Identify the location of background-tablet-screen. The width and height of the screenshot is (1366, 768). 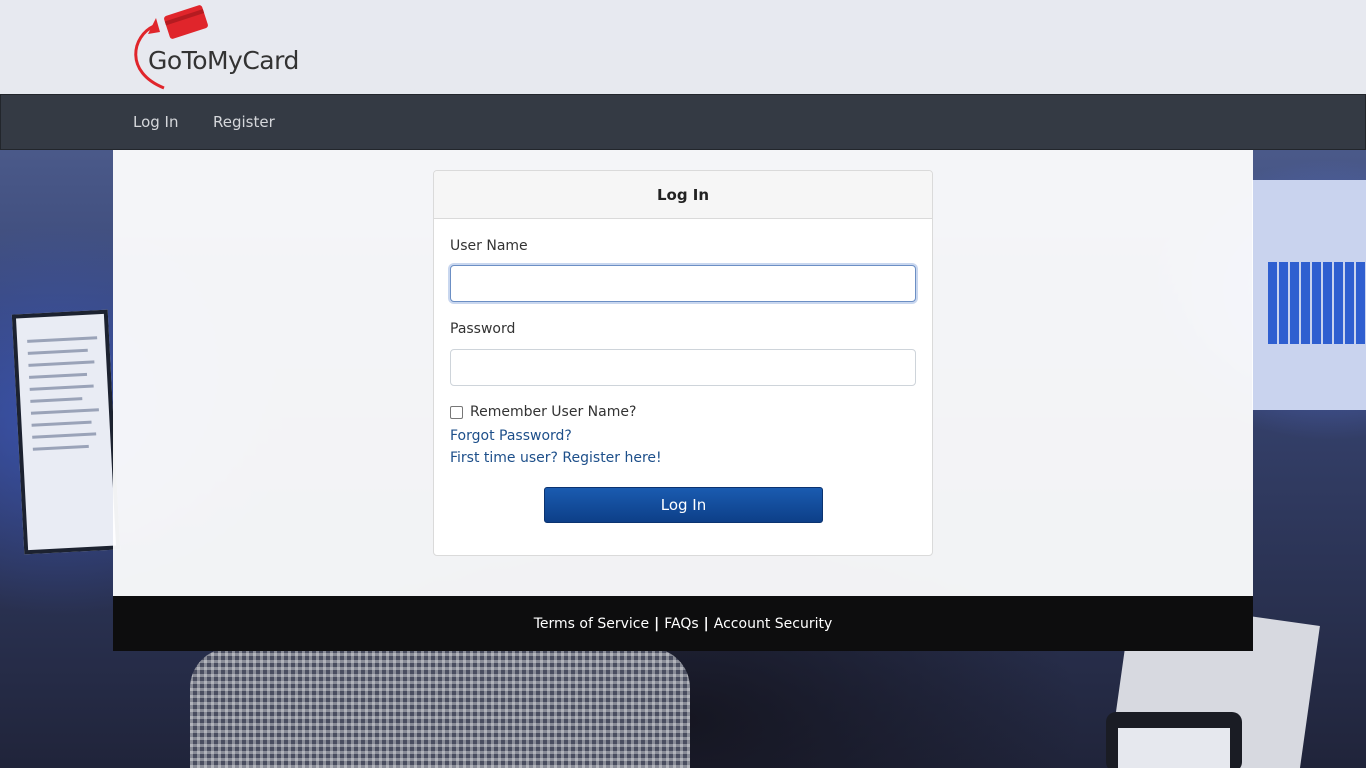
(1174, 748).